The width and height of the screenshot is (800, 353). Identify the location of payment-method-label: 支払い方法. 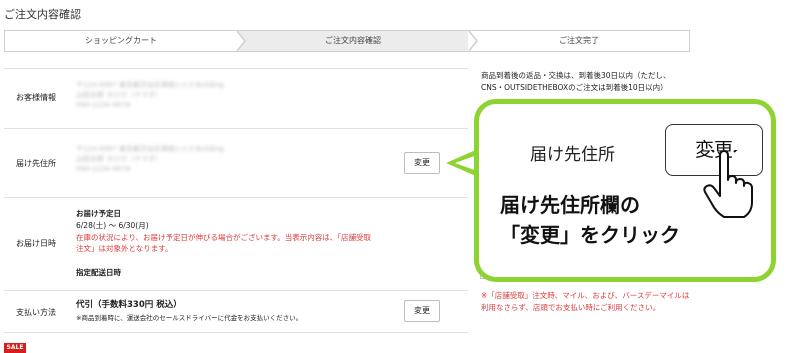
(36, 312).